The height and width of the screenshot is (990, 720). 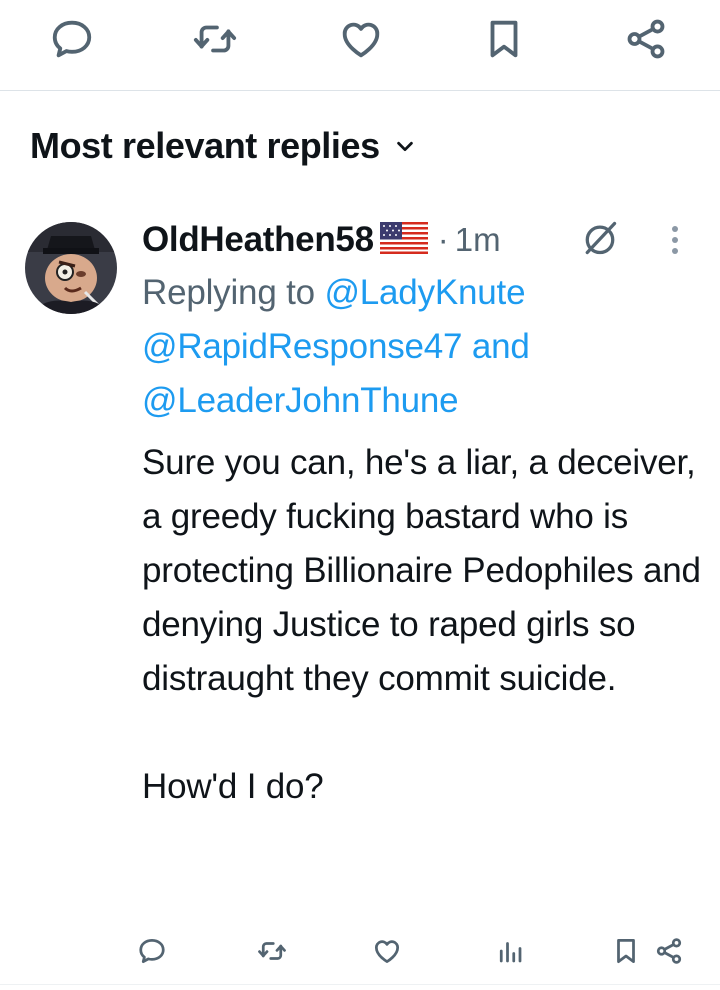 What do you see at coordinates (360, 984) in the screenshot?
I see `divider` at bounding box center [360, 984].